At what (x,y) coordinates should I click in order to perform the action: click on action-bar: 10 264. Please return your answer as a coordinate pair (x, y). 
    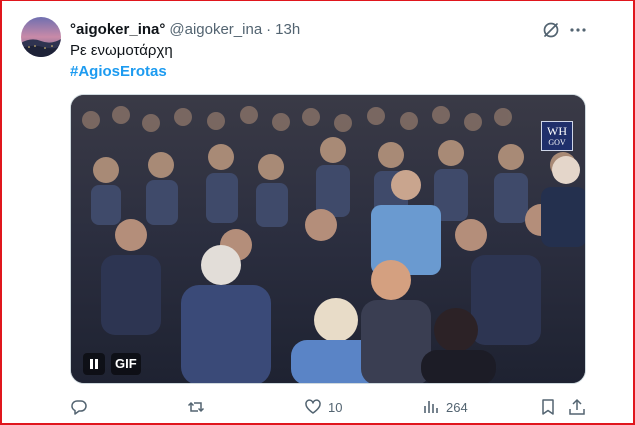
    Looking at the image, I should click on (330, 409).